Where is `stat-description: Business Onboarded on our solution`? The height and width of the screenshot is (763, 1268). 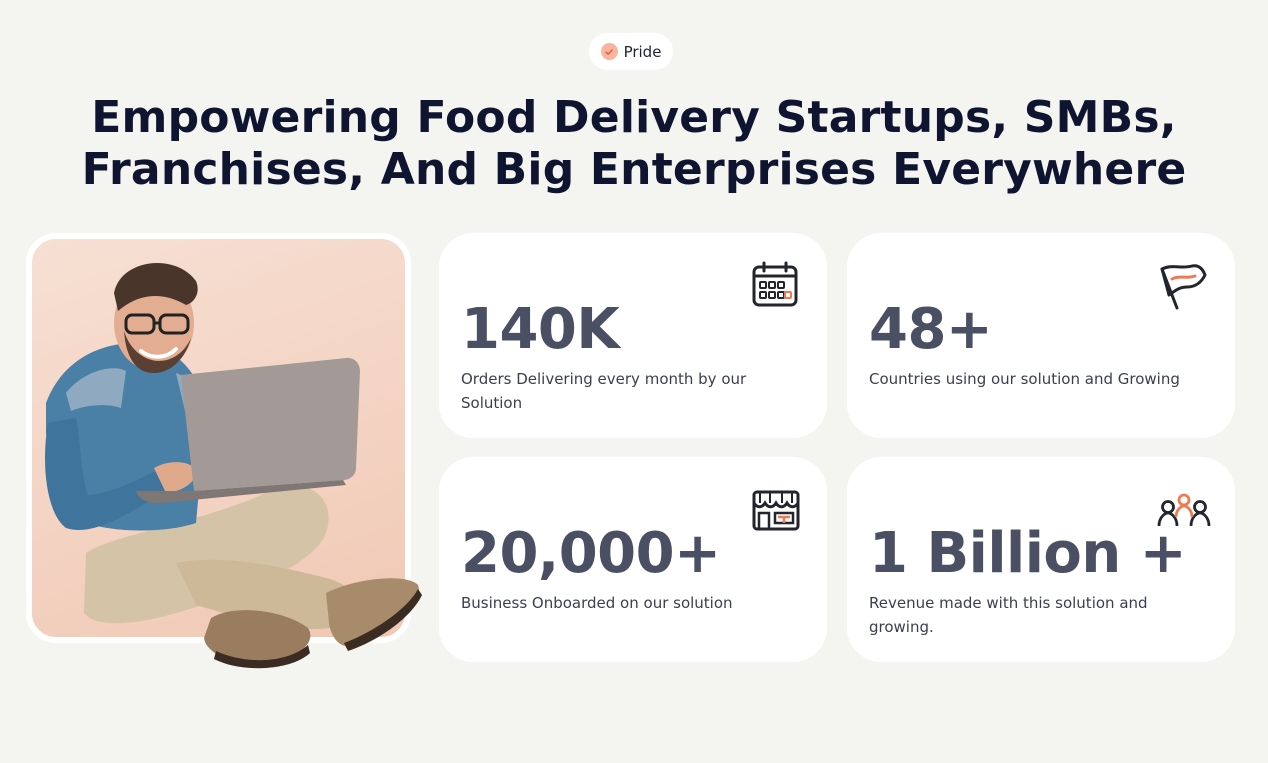 stat-description: Business Onboarded on our solution is located at coordinates (597, 603).